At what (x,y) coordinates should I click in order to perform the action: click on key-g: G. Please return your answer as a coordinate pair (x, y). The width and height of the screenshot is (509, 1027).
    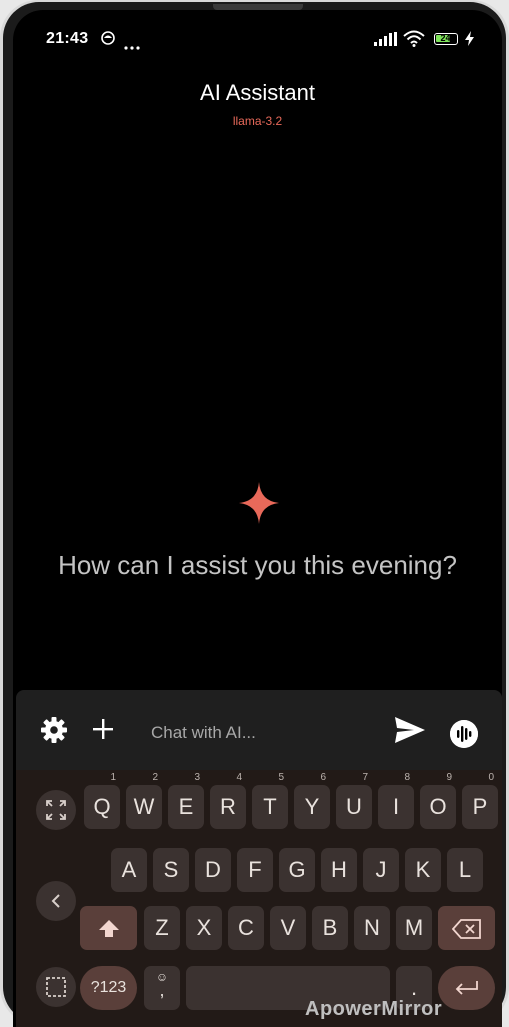
    Looking at the image, I should click on (297, 870).